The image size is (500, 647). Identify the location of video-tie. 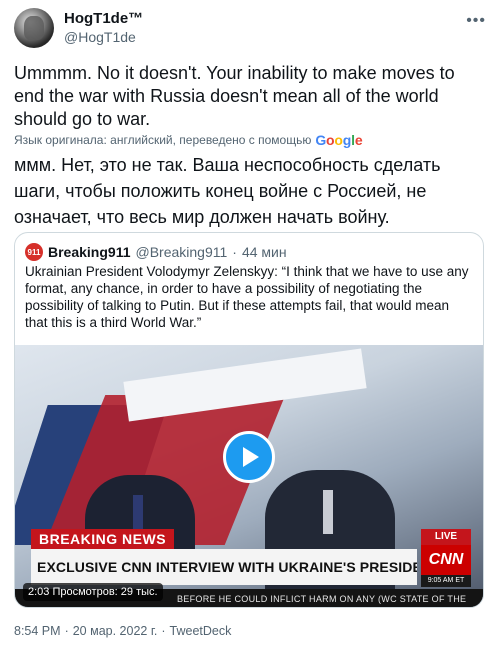
(328, 512).